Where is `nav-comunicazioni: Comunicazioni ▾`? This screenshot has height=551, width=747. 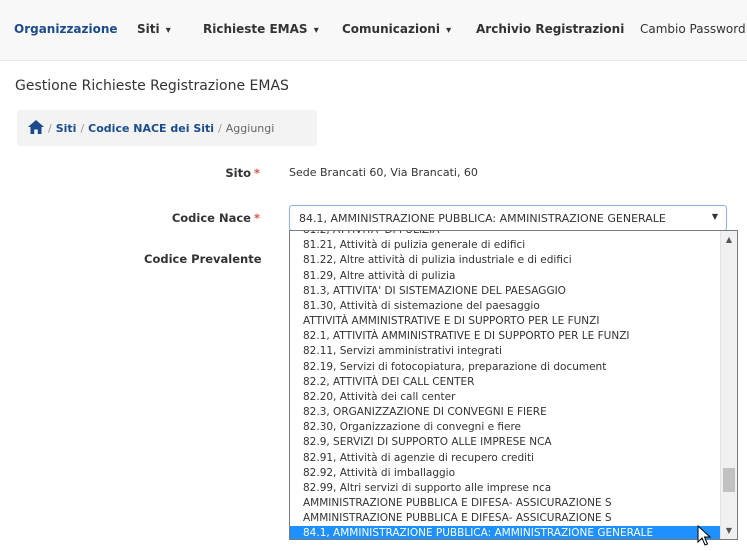 nav-comunicazioni: Comunicazioni ▾ is located at coordinates (396, 29).